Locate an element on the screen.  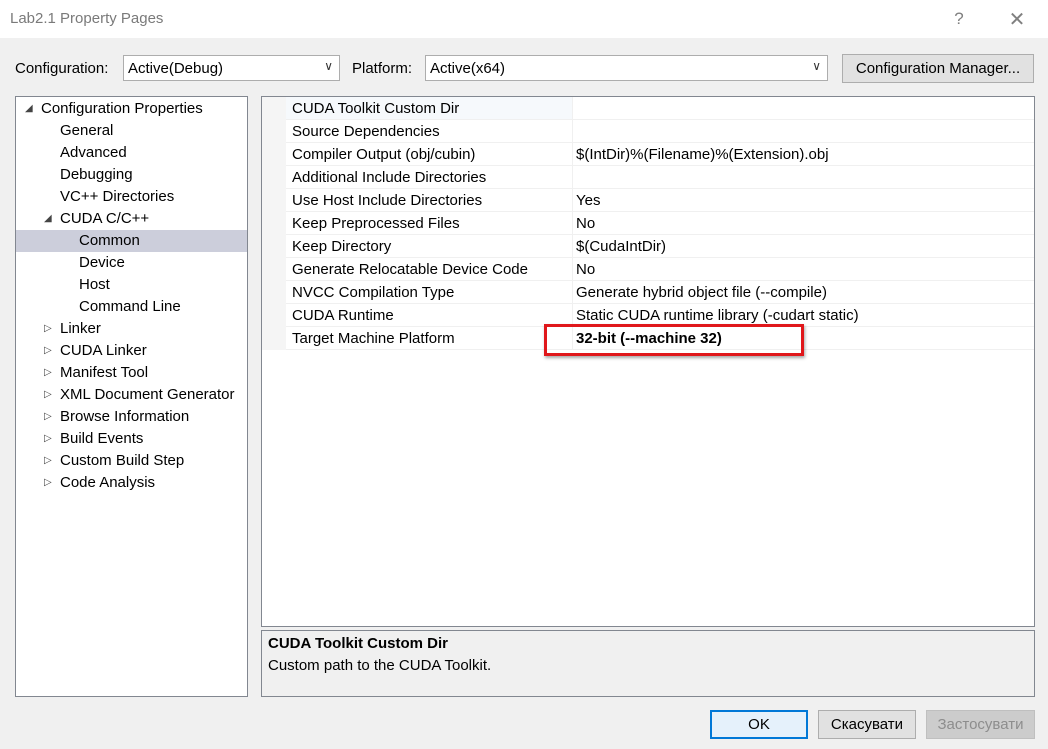
platform-value: Active(x64) is located at coordinates (468, 68).